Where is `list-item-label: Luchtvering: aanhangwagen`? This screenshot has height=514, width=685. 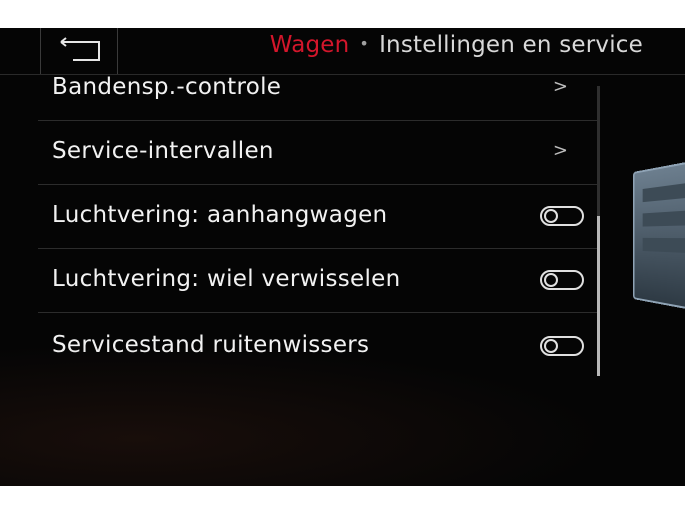
list-item-label: Luchtvering: aanhangwagen is located at coordinates (220, 215).